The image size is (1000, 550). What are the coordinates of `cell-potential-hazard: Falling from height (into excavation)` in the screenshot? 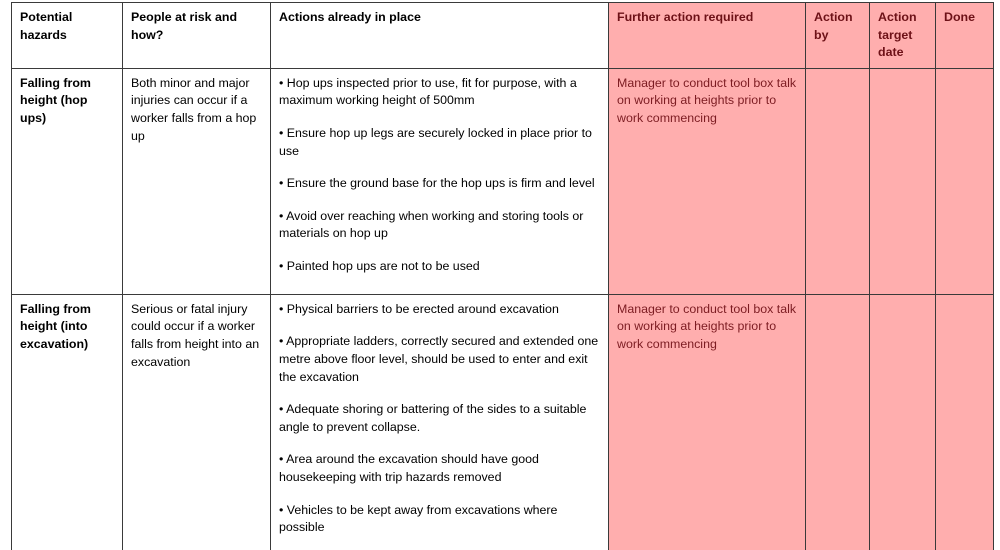 It's located at (67, 421).